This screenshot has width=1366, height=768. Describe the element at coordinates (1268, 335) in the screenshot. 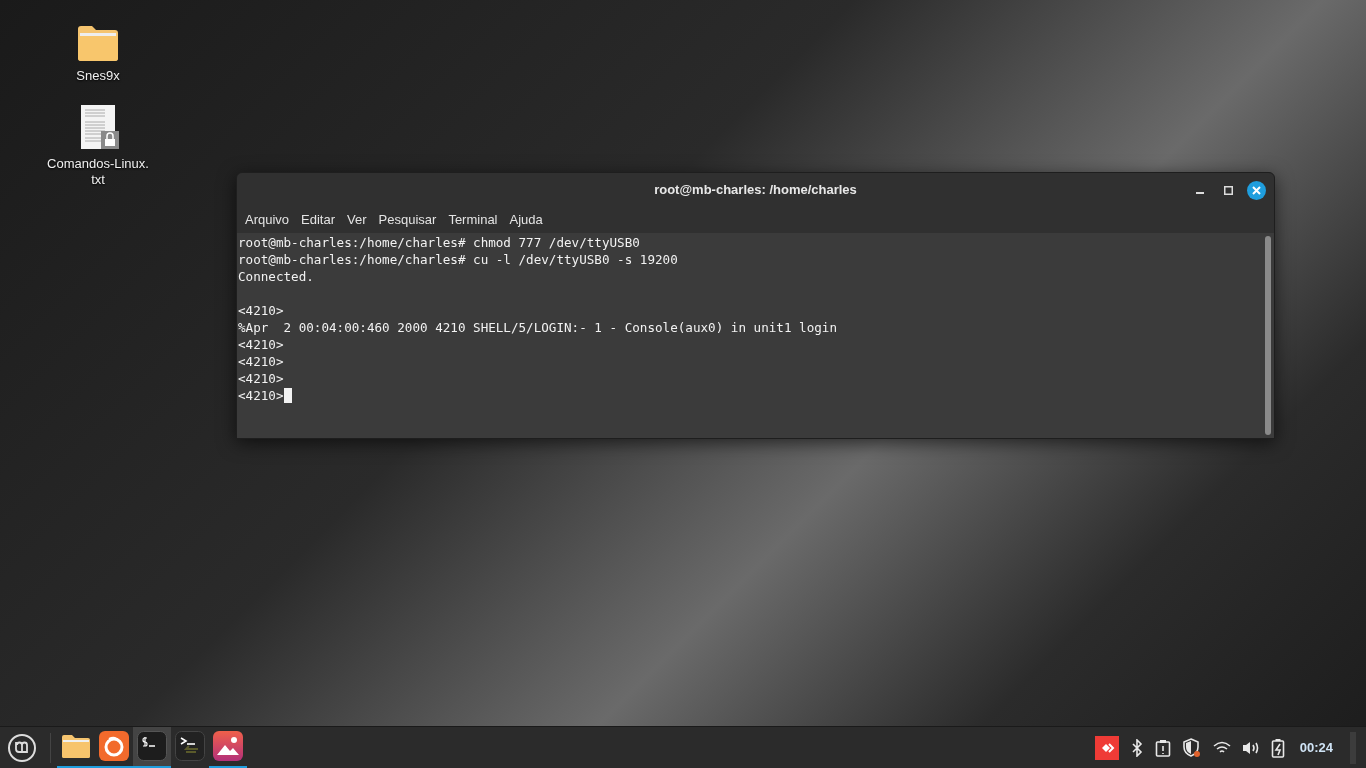

I see `scrollbar` at that location.